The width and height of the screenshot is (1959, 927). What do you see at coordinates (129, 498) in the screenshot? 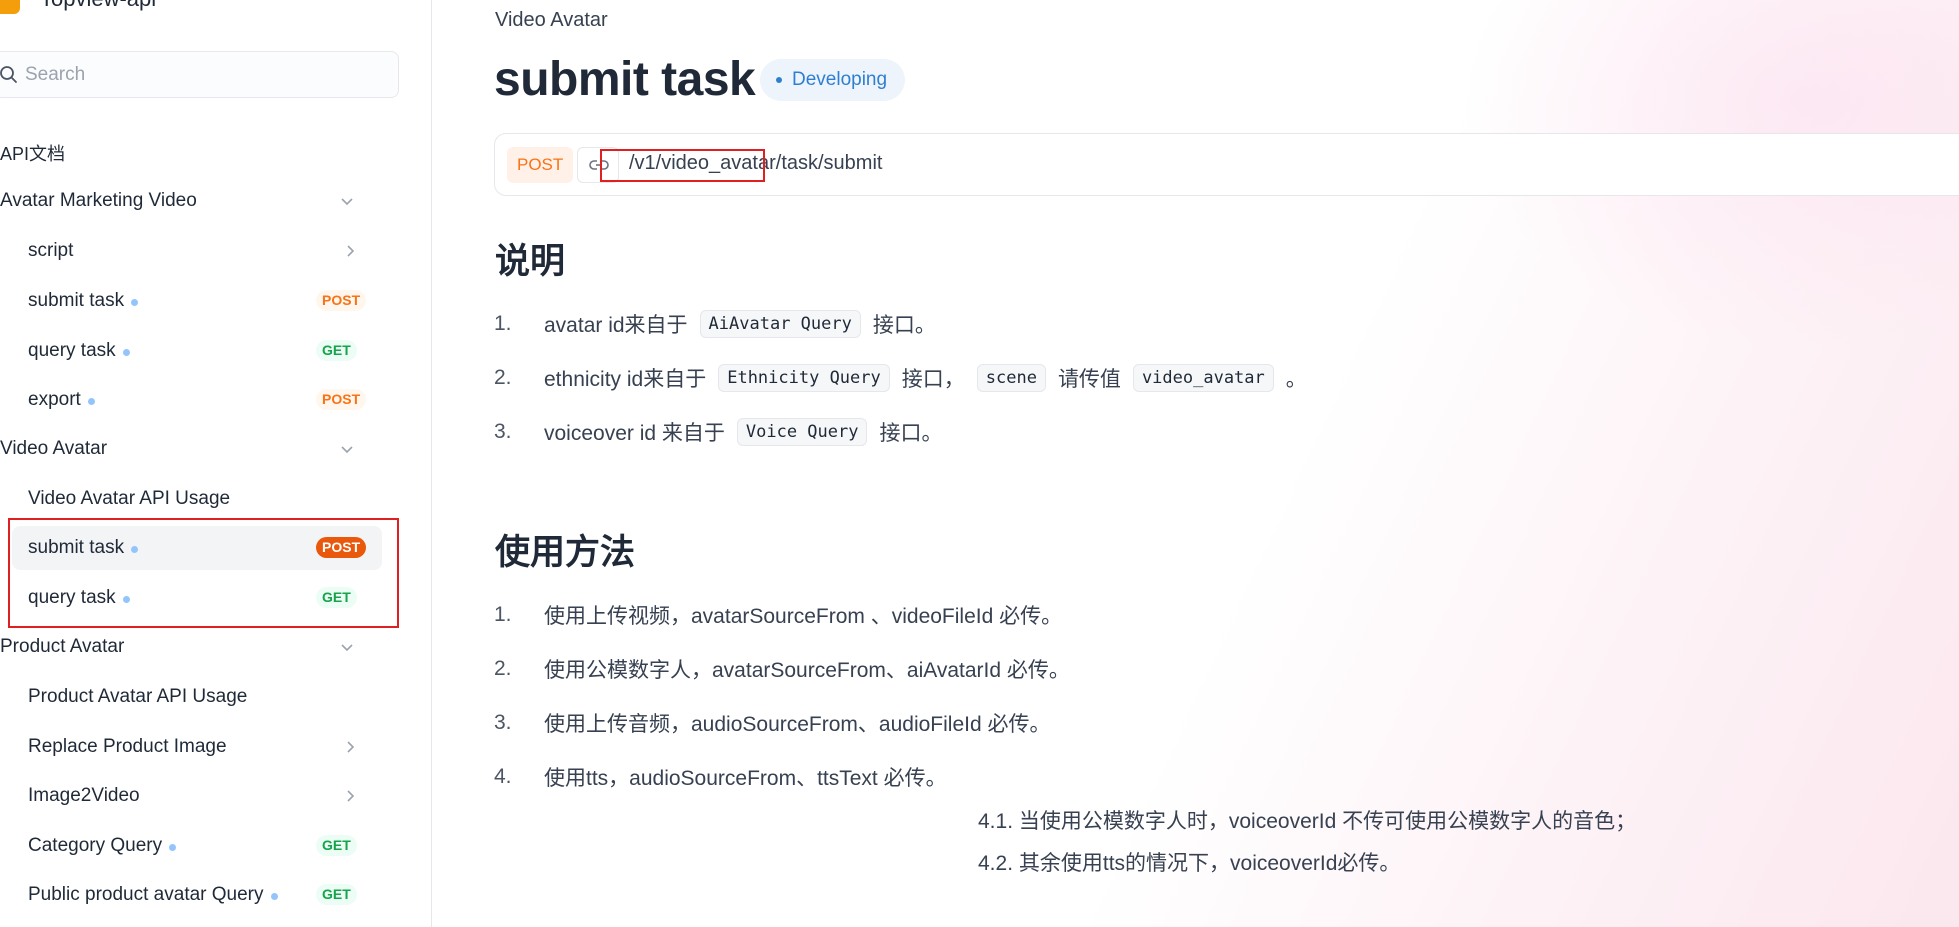
I see `sidebar-item-label: Video Avatar API Usage` at bounding box center [129, 498].